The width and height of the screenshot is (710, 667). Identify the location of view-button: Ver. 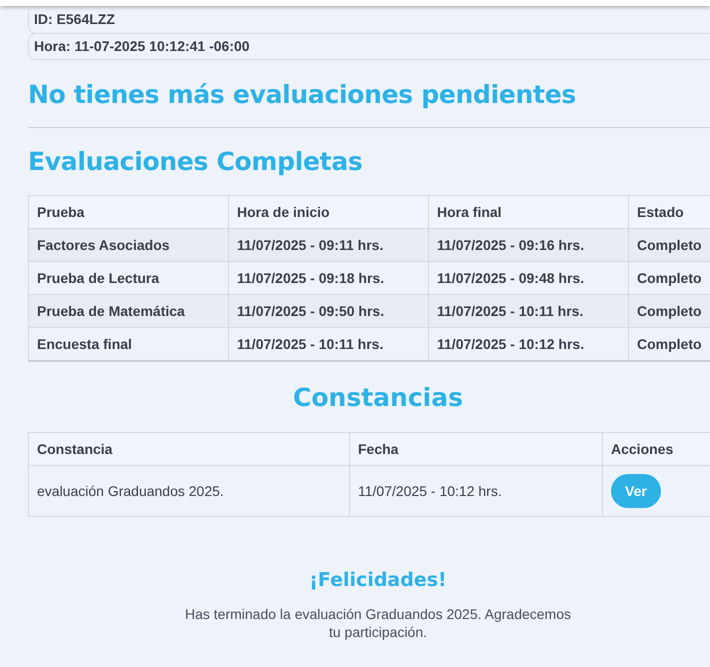
(636, 491).